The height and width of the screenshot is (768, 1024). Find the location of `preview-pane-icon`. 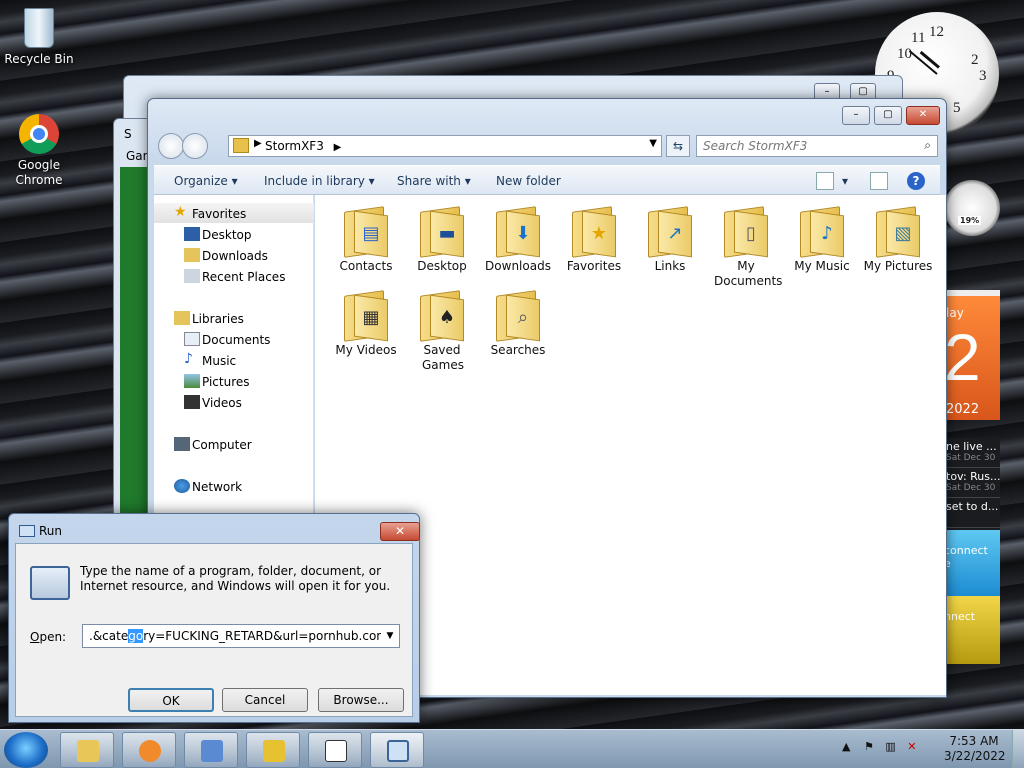

preview-pane-icon is located at coordinates (879, 181).